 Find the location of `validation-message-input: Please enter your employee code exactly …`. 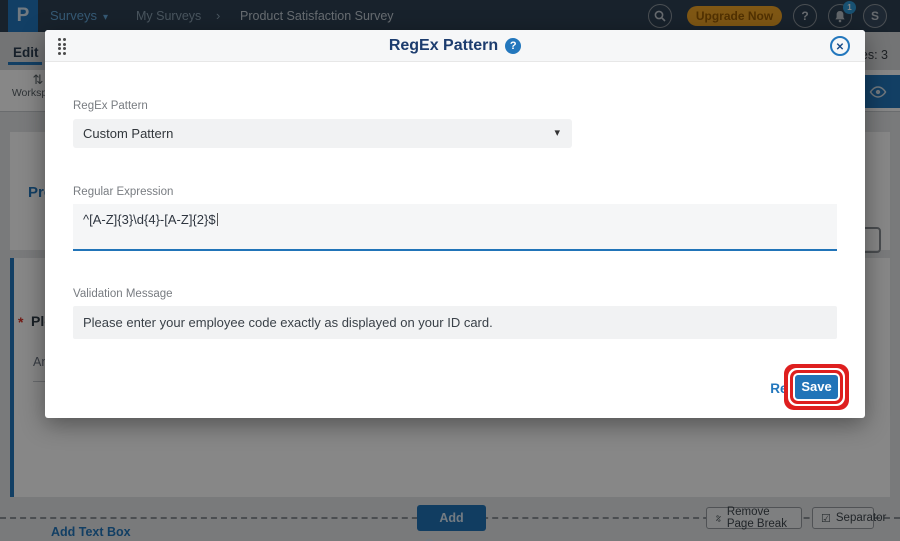

validation-message-input: Please enter your employee code exactly … is located at coordinates (455, 322).